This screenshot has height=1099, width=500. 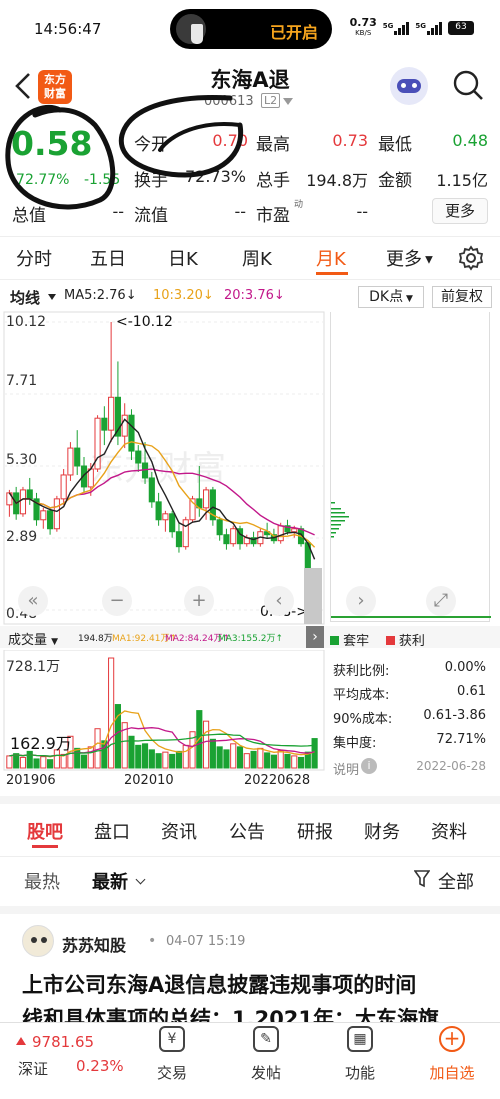 What do you see at coordinates (361, 601) in the screenshot?
I see `scroll-right-icon: ›` at bounding box center [361, 601].